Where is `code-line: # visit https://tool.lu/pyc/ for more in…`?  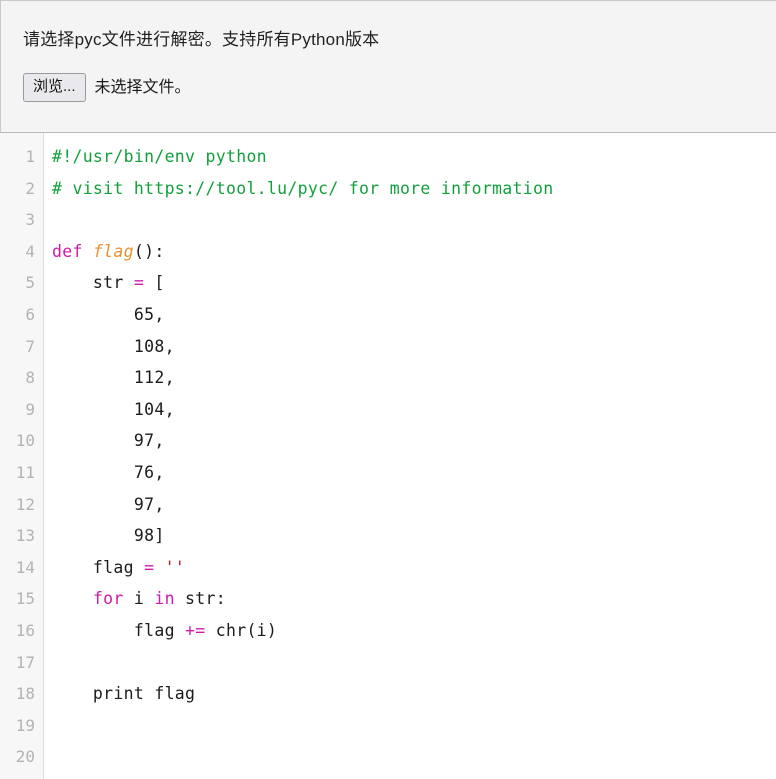 code-line: # visit https://tool.lu/pyc/ for more in… is located at coordinates (414, 189).